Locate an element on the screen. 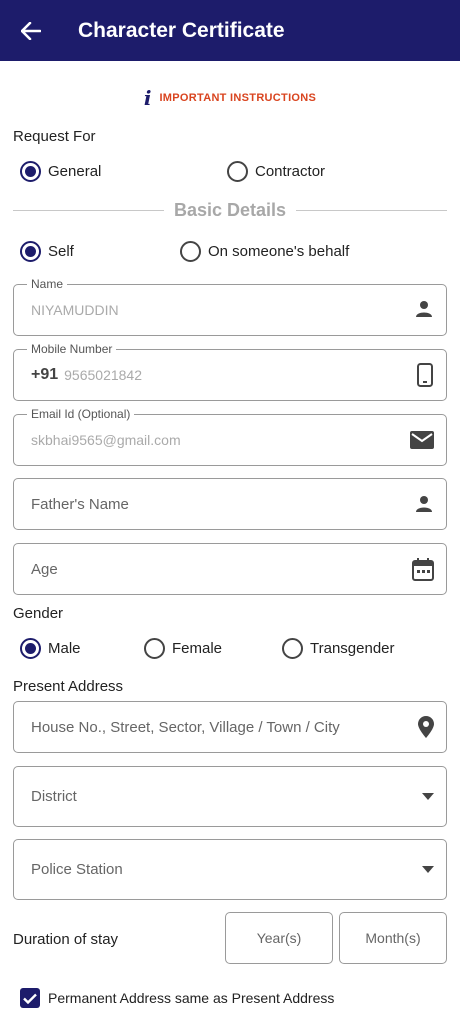 The height and width of the screenshot is (1024, 460). back-button is located at coordinates (31, 30).